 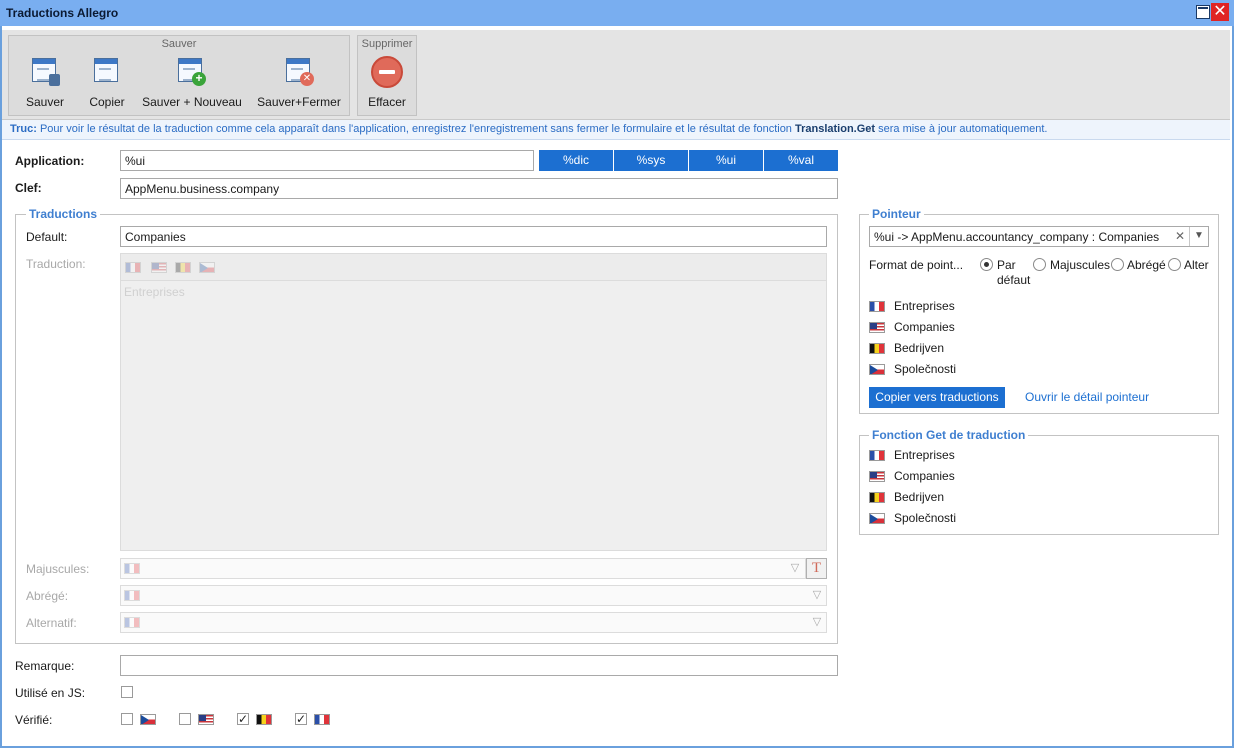 What do you see at coordinates (56, 264) in the screenshot?
I see `translation-label: Traduction:` at bounding box center [56, 264].